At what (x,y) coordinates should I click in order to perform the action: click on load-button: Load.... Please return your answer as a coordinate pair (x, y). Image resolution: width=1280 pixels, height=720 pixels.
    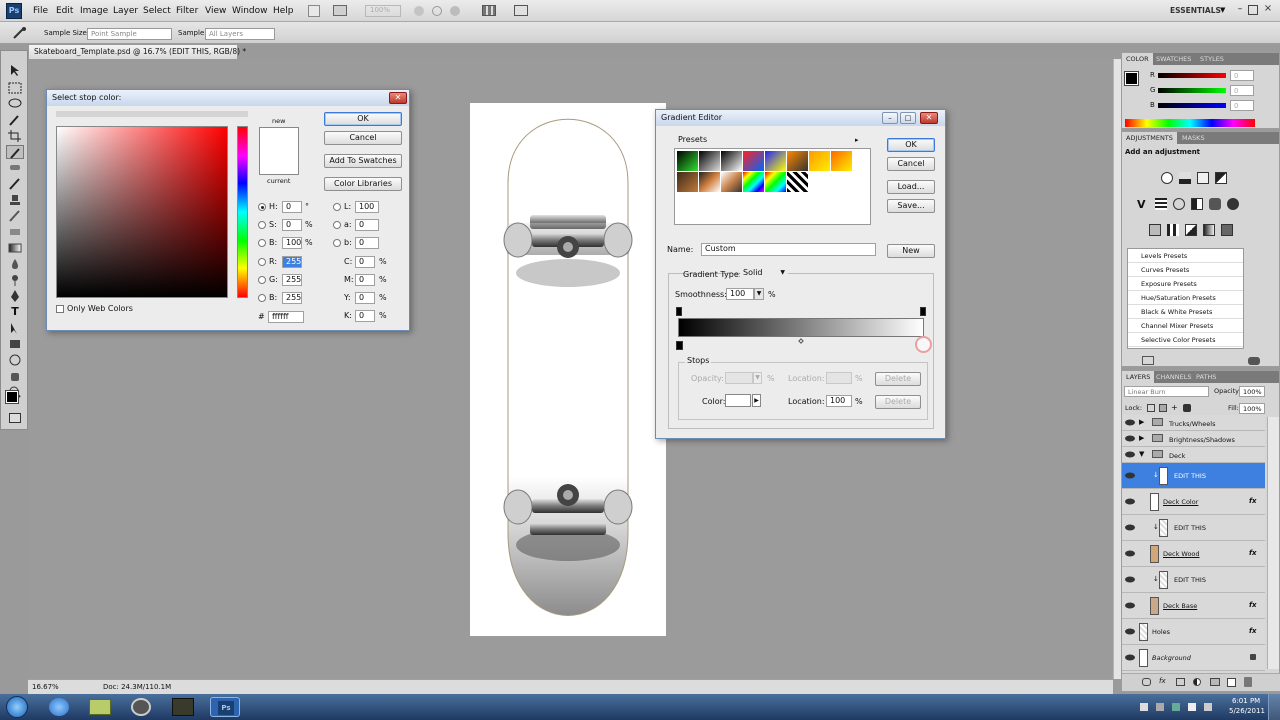
    Looking at the image, I should click on (911, 187).